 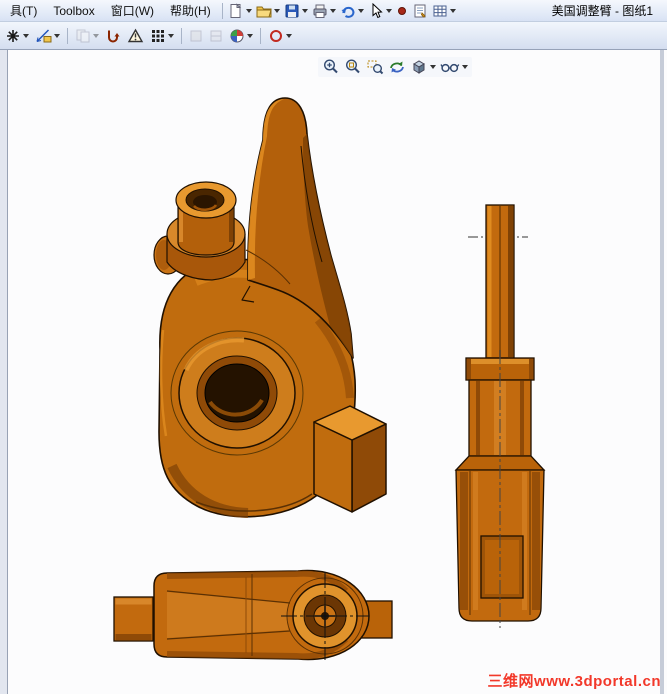 What do you see at coordinates (135, 36) in the screenshot?
I see `warning-triangle-icon` at bounding box center [135, 36].